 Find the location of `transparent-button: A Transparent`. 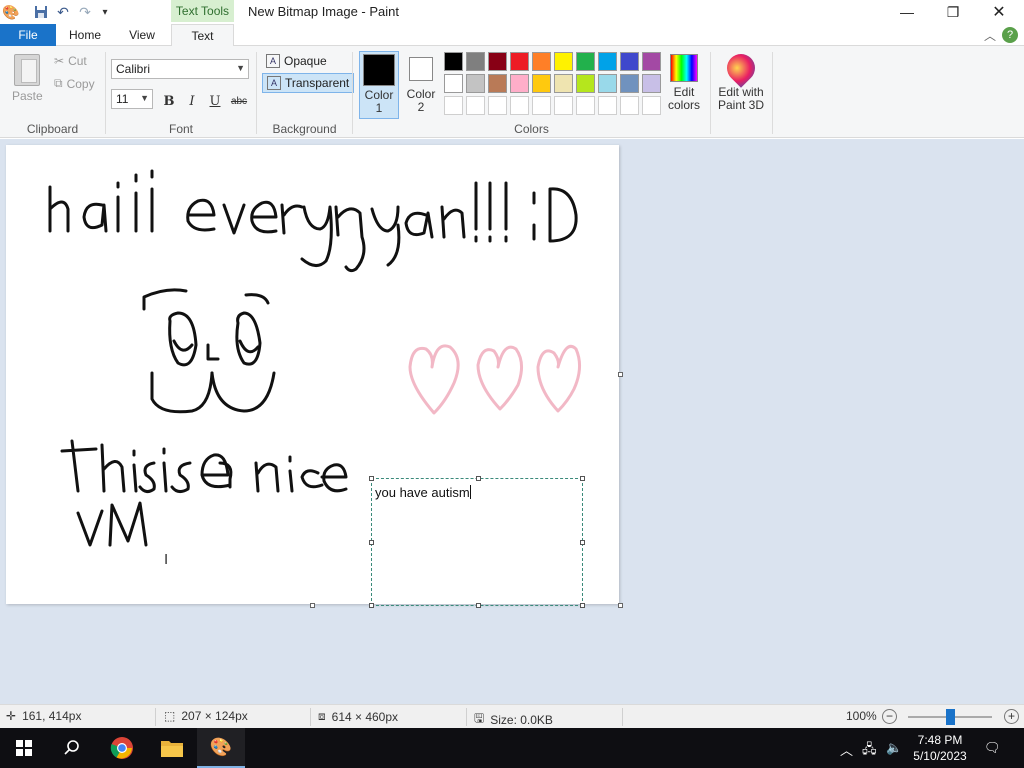

transparent-button: A Transparent is located at coordinates (308, 83).